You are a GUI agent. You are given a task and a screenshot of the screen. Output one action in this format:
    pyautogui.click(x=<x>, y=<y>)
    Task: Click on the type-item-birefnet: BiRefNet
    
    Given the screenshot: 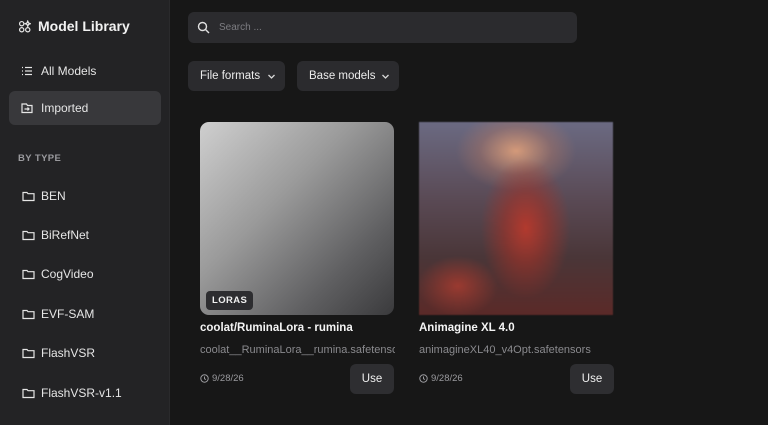 What is the action you would take?
    pyautogui.click(x=55, y=235)
    